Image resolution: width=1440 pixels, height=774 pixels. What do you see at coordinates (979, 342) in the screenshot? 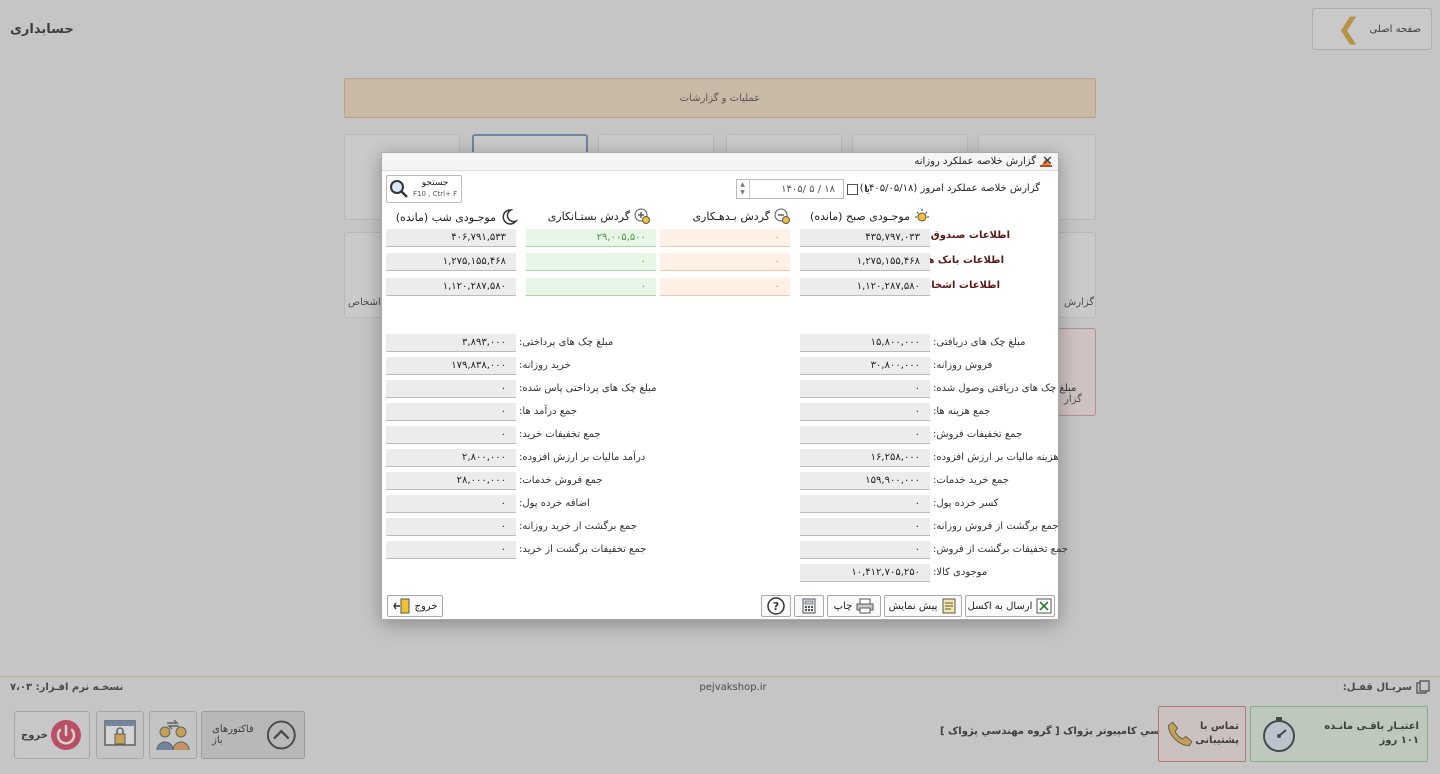
I see `field-label: مبلغ چک های دریافتی:` at bounding box center [979, 342].